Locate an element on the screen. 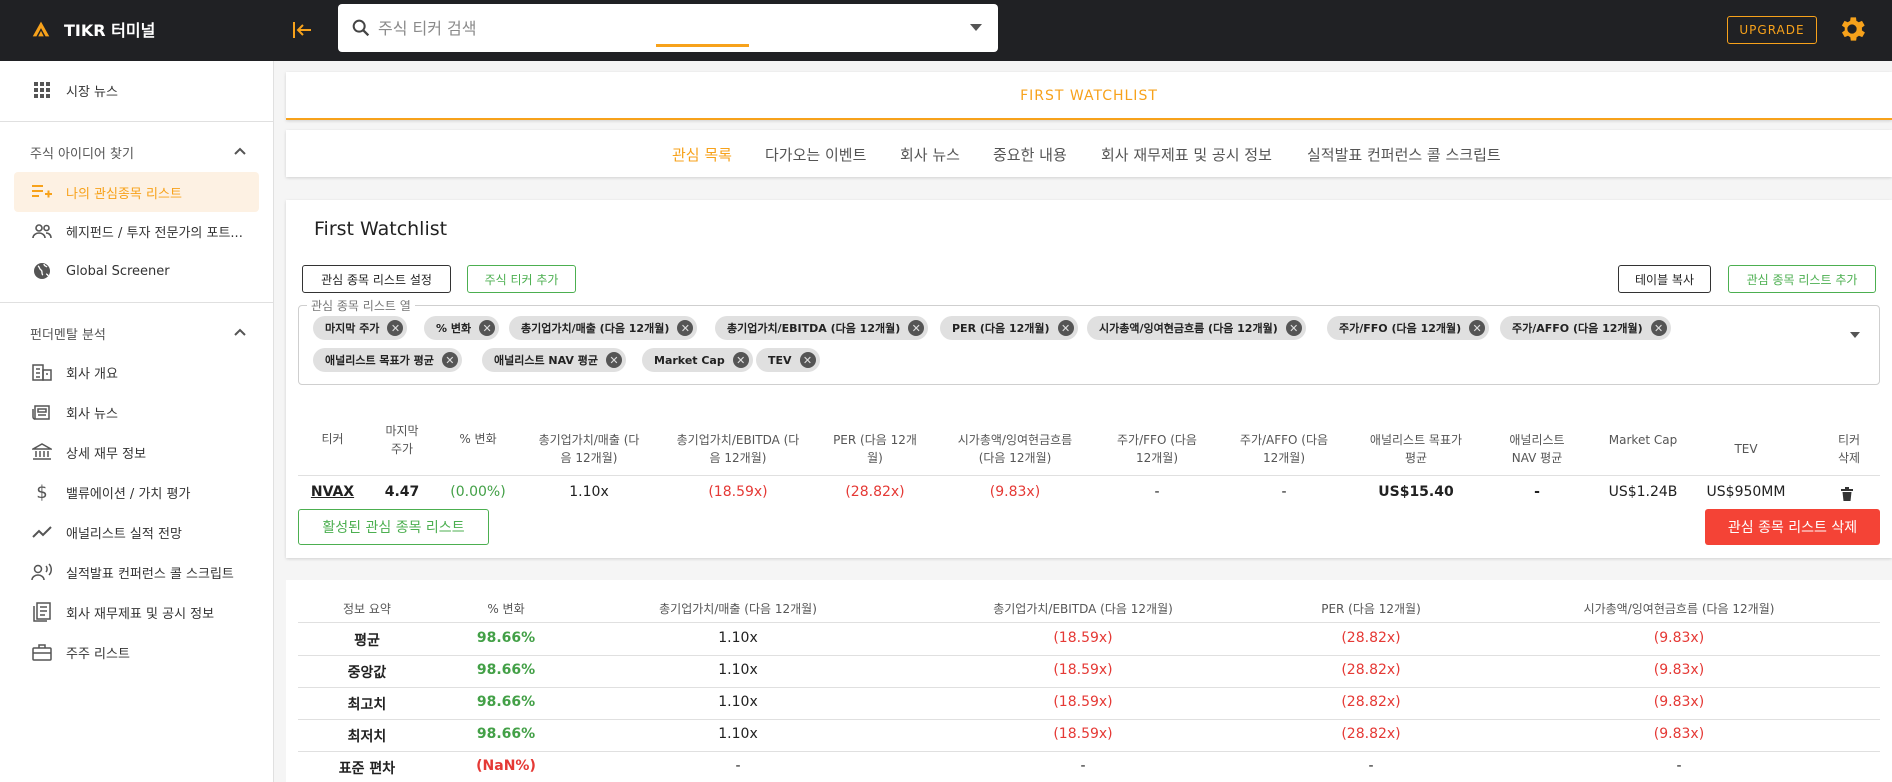 This screenshot has height=782, width=1892. sidebar-item-label: 회사 뉴스 is located at coordinates (92, 414).